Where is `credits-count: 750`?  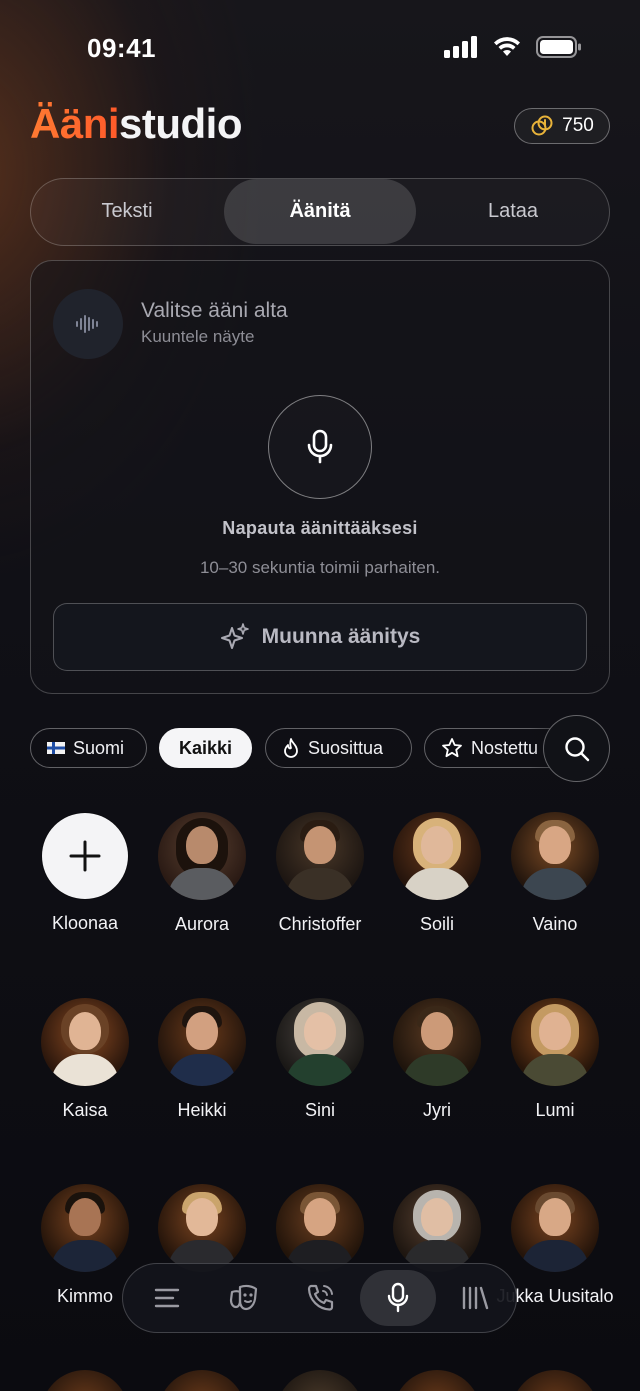 credits-count: 750 is located at coordinates (578, 125).